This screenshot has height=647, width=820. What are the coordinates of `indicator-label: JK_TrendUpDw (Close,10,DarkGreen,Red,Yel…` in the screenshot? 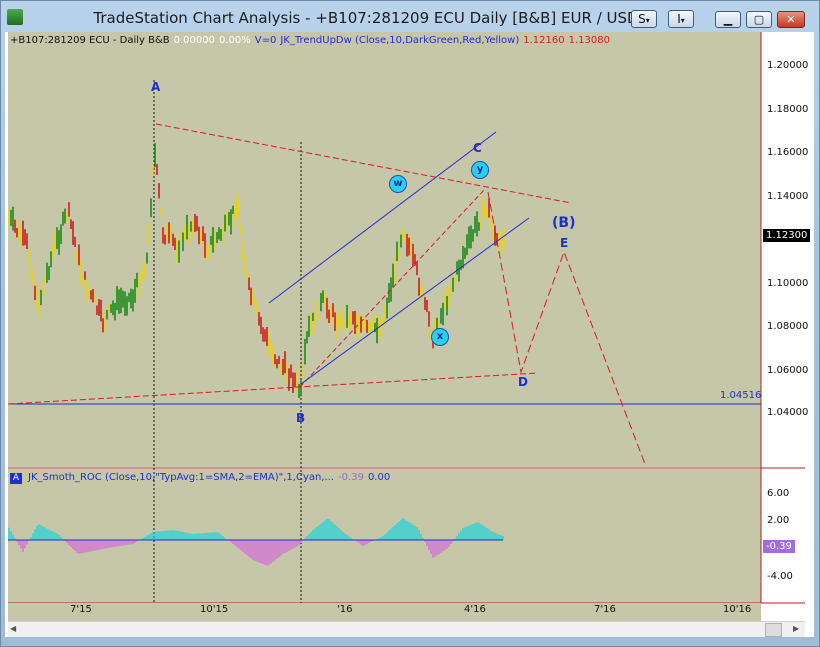 It's located at (399, 40).